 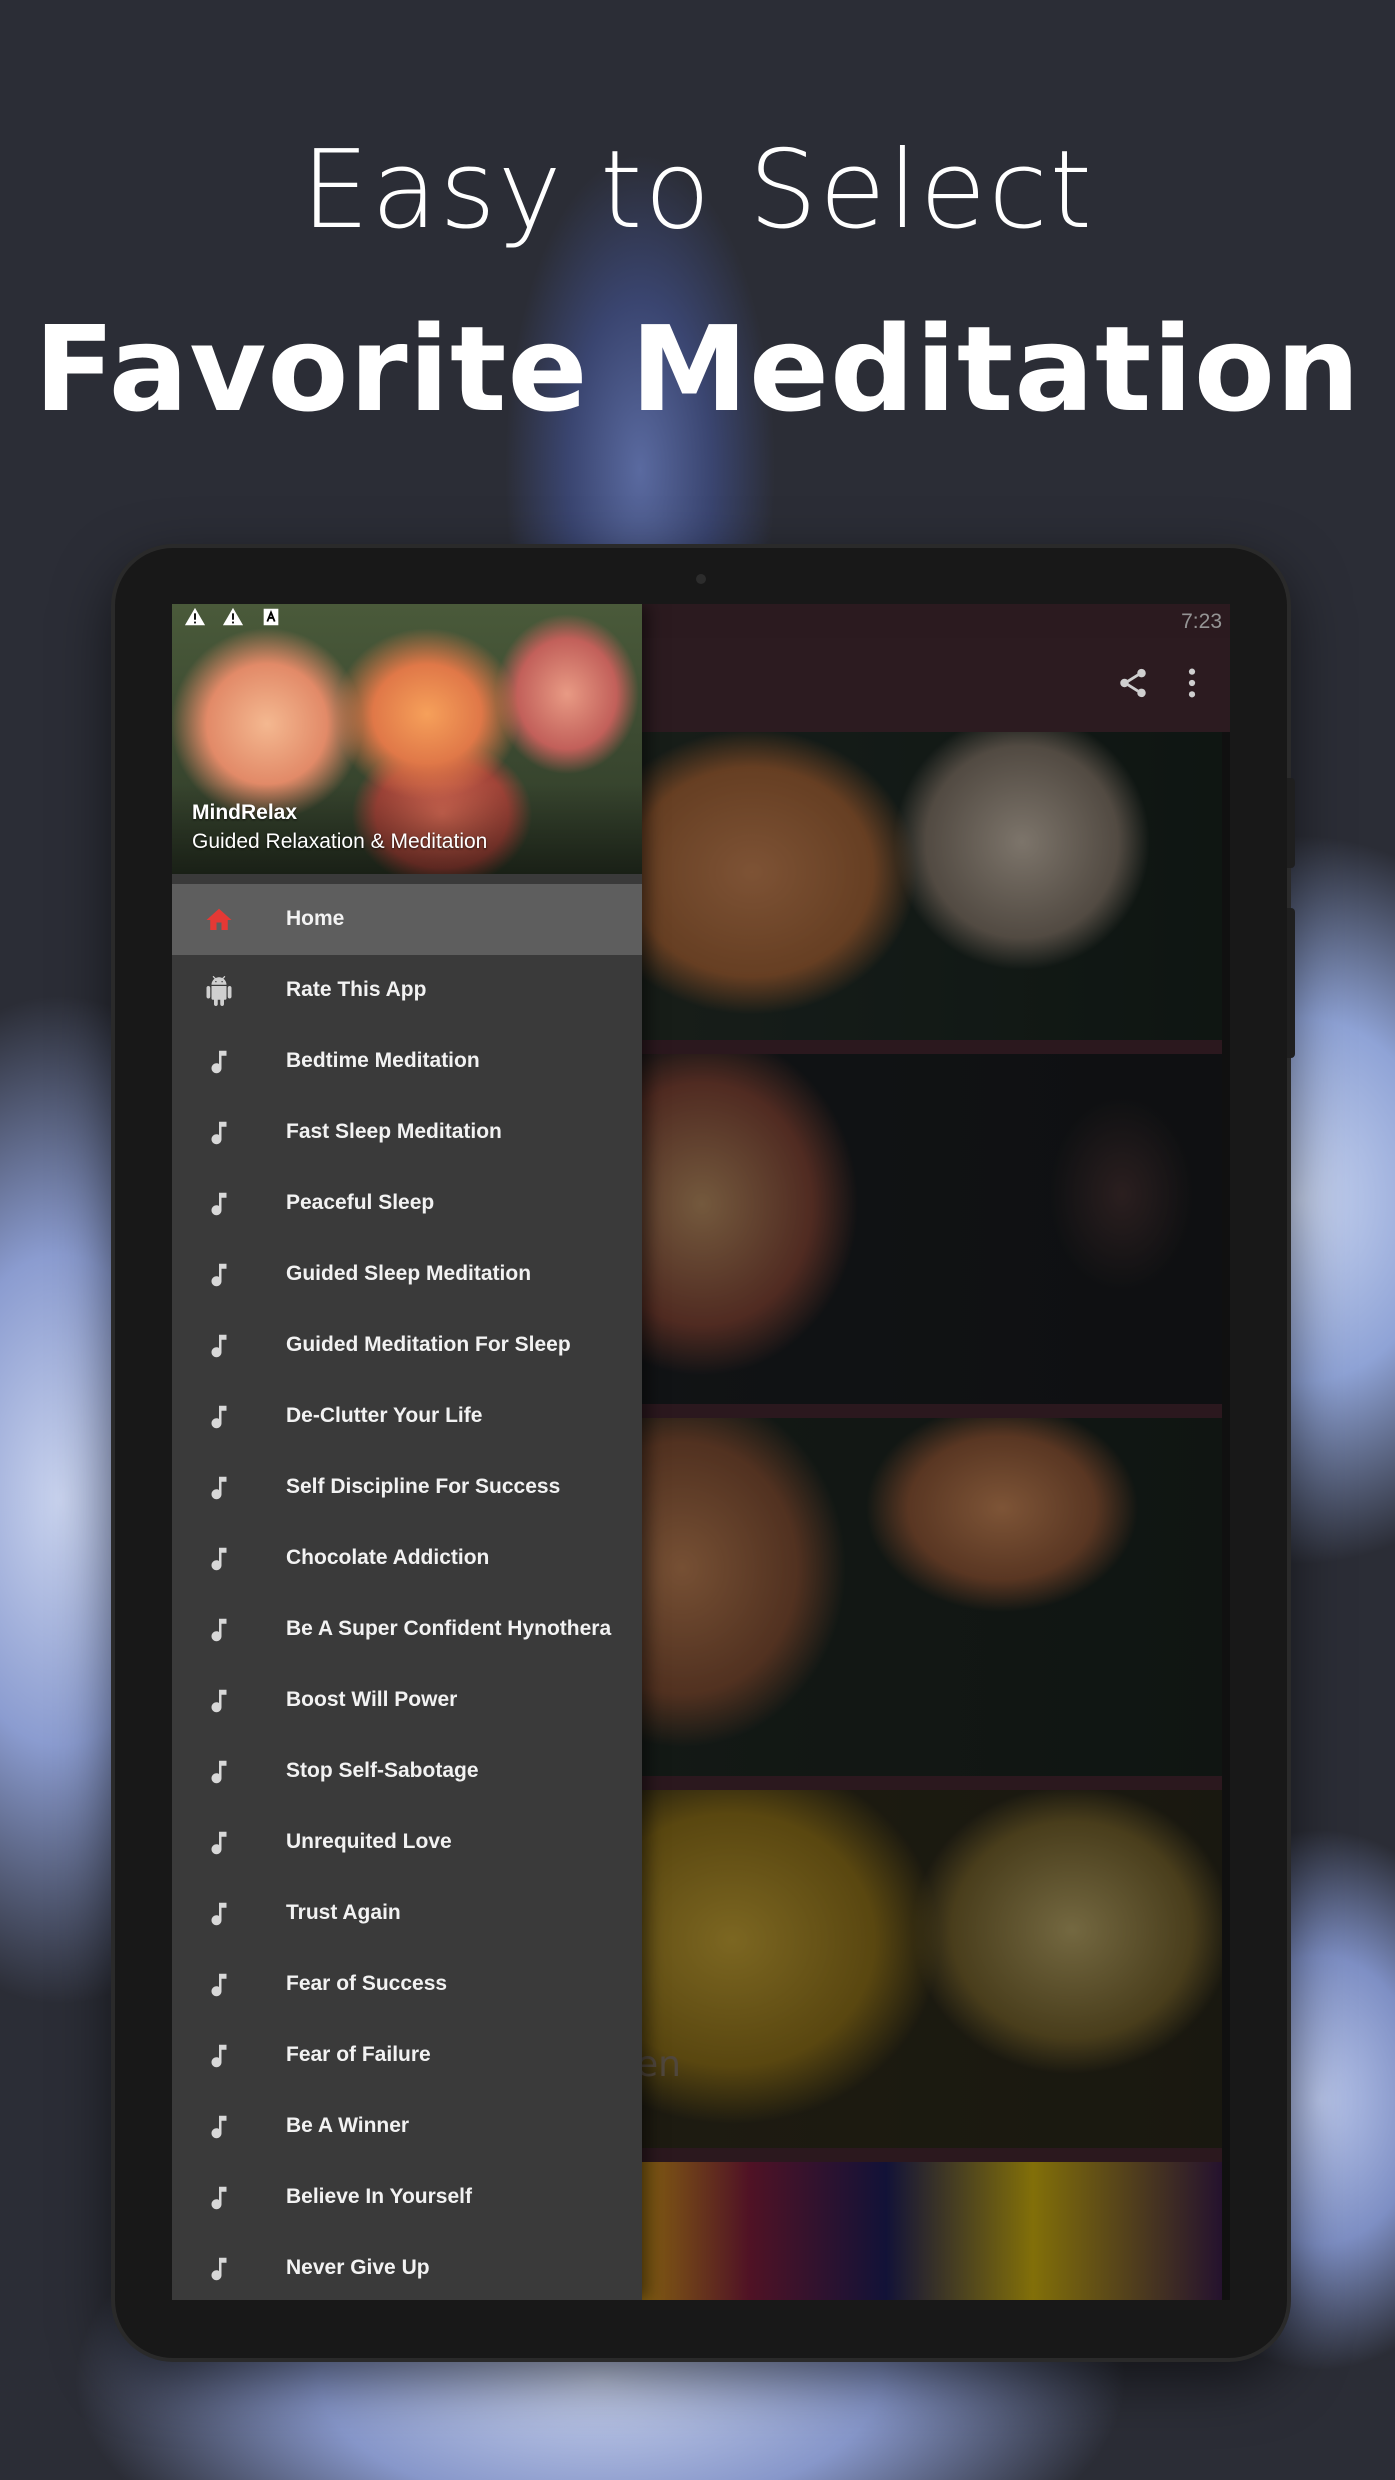 What do you see at coordinates (356, 989) in the screenshot?
I see `menu-item-label: Rate This App` at bounding box center [356, 989].